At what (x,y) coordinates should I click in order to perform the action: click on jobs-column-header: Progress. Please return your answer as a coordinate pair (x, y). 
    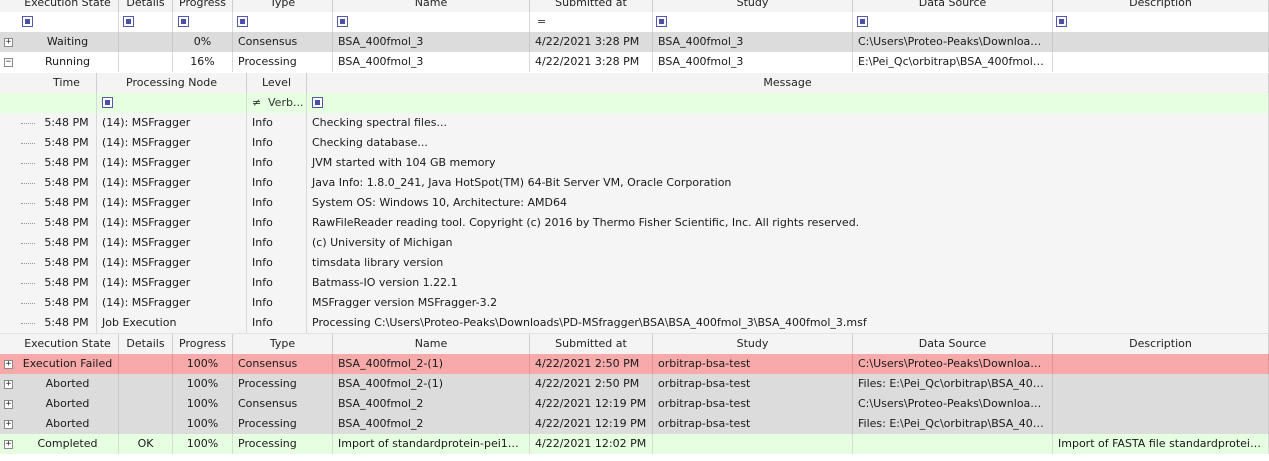
    Looking at the image, I should click on (203, 344).